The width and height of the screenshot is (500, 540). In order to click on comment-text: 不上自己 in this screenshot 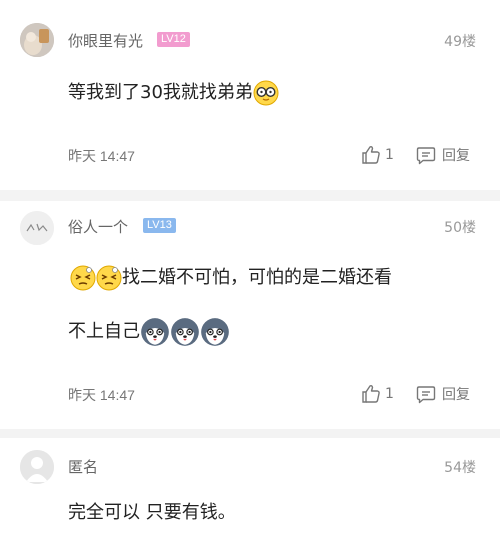, I will do `click(149, 332)`.